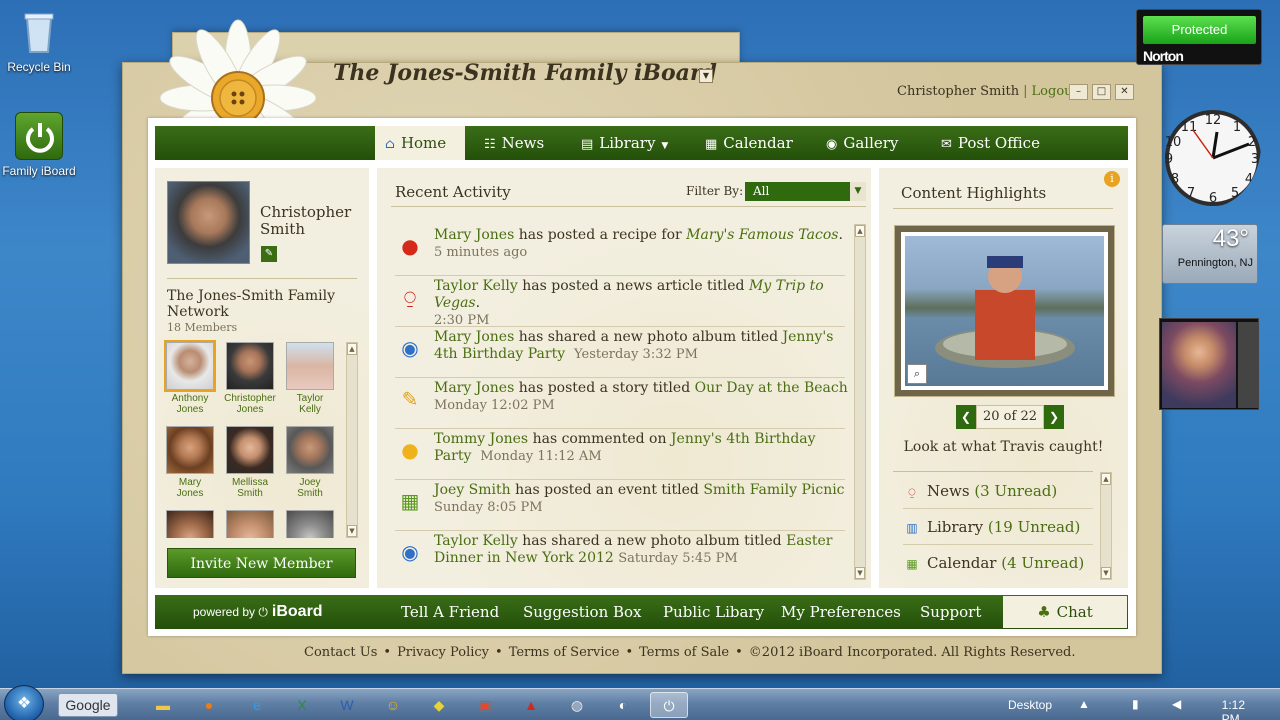  I want to click on app-icon: ◍, so click(577, 705).